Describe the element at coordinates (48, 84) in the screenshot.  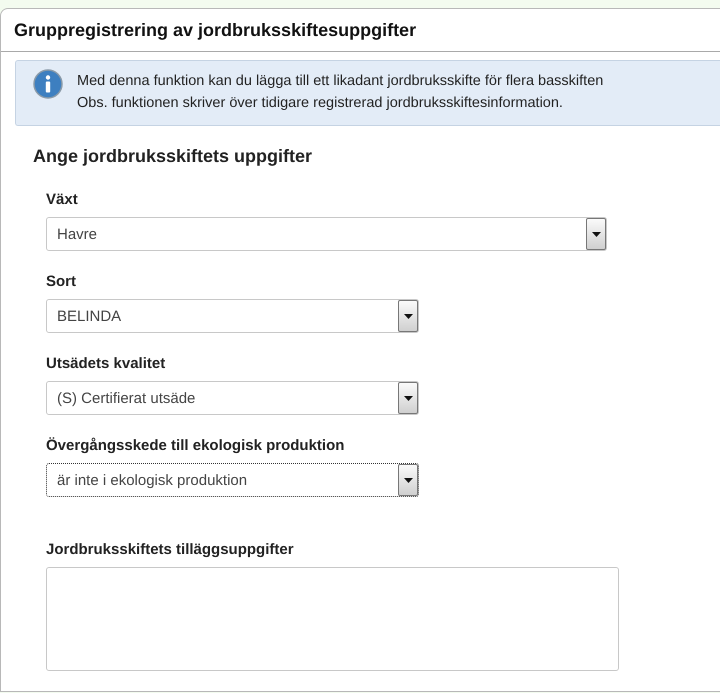
I see `info-icon` at that location.